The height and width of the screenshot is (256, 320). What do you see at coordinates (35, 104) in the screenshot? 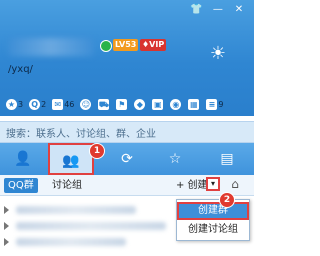
I see `qzone-icon: Q` at bounding box center [35, 104].